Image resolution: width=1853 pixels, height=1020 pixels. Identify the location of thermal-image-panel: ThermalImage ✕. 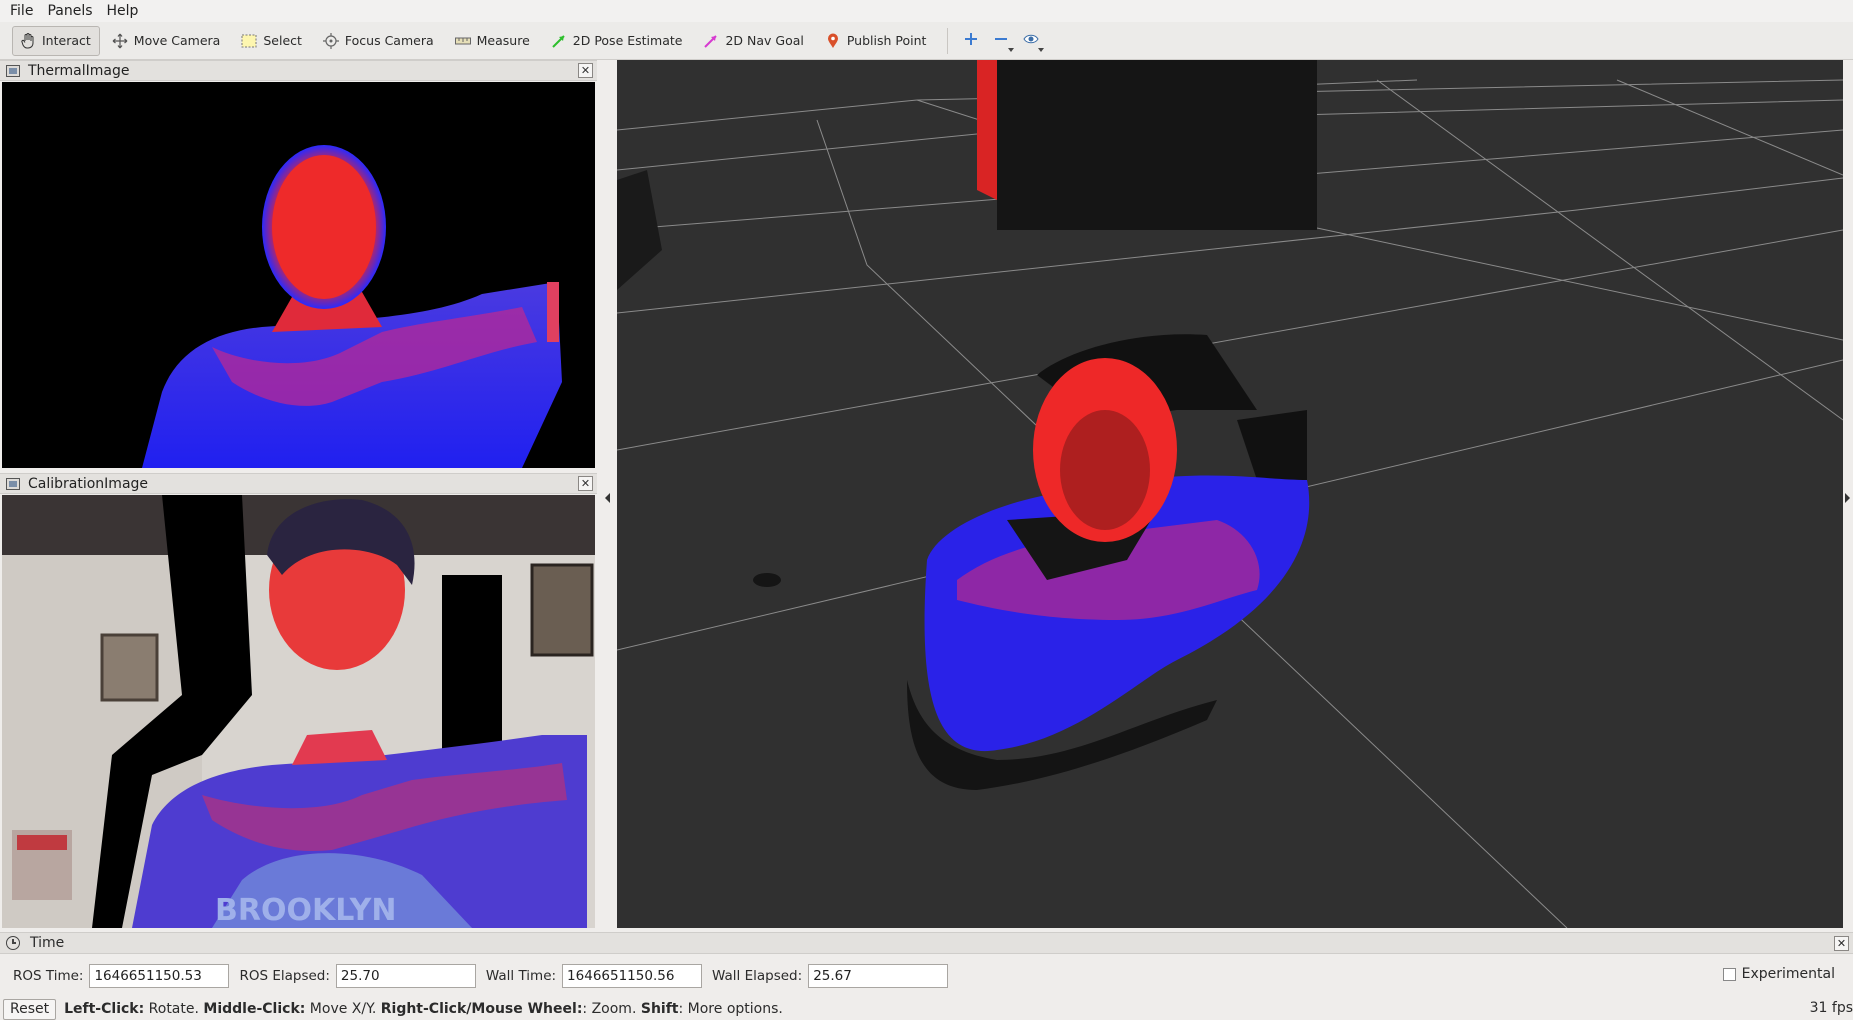
(298, 265).